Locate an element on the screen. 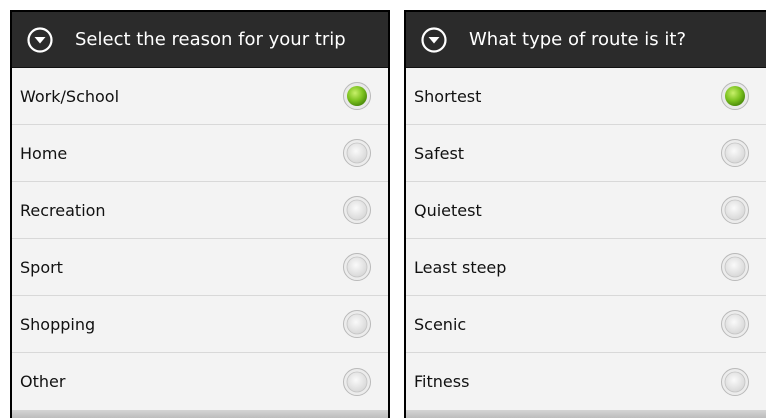 Image resolution: width=766 pixels, height=418 pixels. option-label: Scenic is located at coordinates (440, 324).